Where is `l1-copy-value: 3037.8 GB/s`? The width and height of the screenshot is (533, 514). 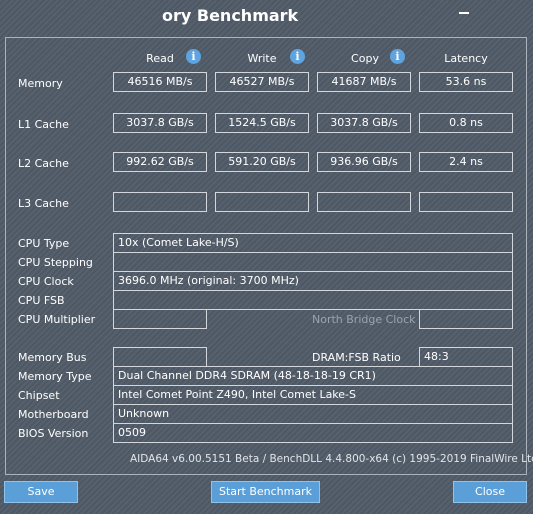 l1-copy-value: 3037.8 GB/s is located at coordinates (364, 123).